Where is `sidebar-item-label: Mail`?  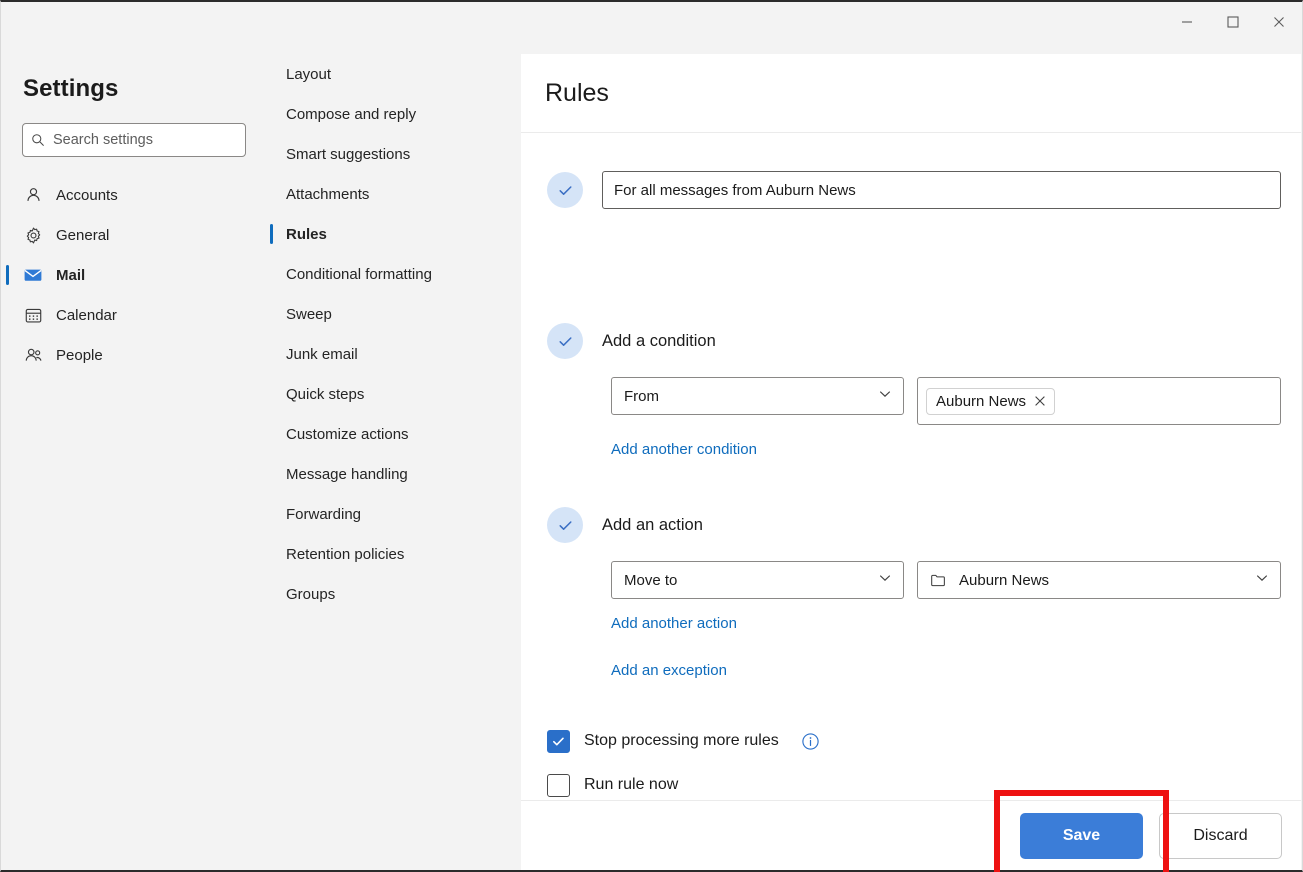
sidebar-item-label: Mail is located at coordinates (71, 275).